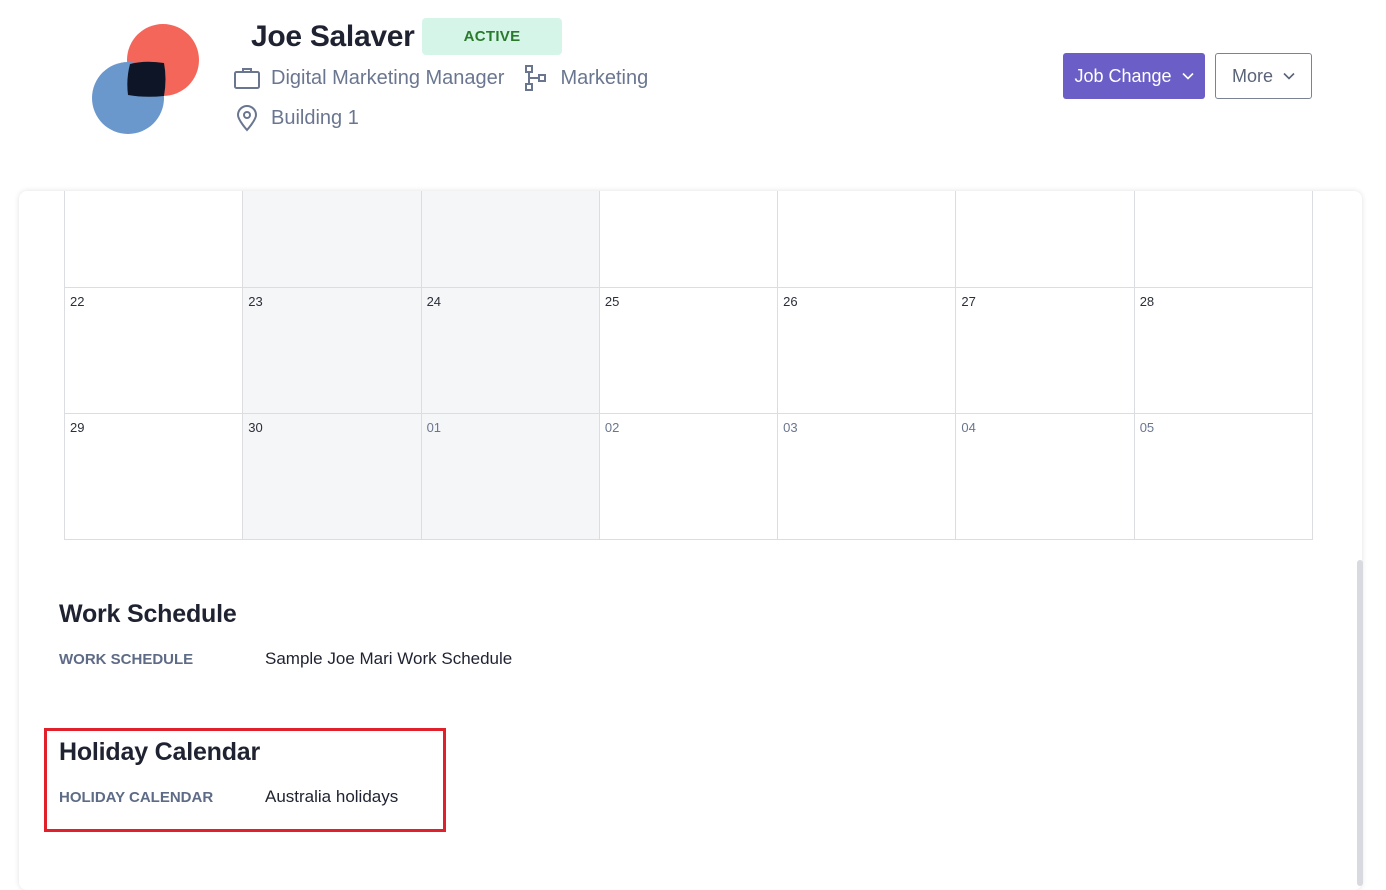 The height and width of the screenshot is (890, 1386). Describe the element at coordinates (434, 301) in the screenshot. I see `day-number: 24` at that location.